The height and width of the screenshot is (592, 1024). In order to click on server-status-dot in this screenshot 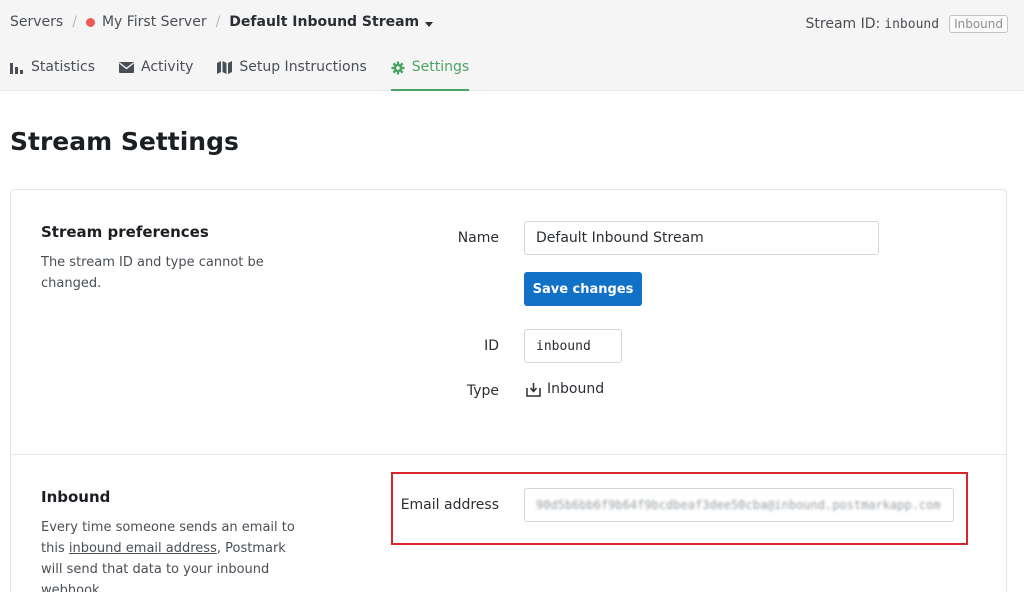, I will do `click(90, 22)`.